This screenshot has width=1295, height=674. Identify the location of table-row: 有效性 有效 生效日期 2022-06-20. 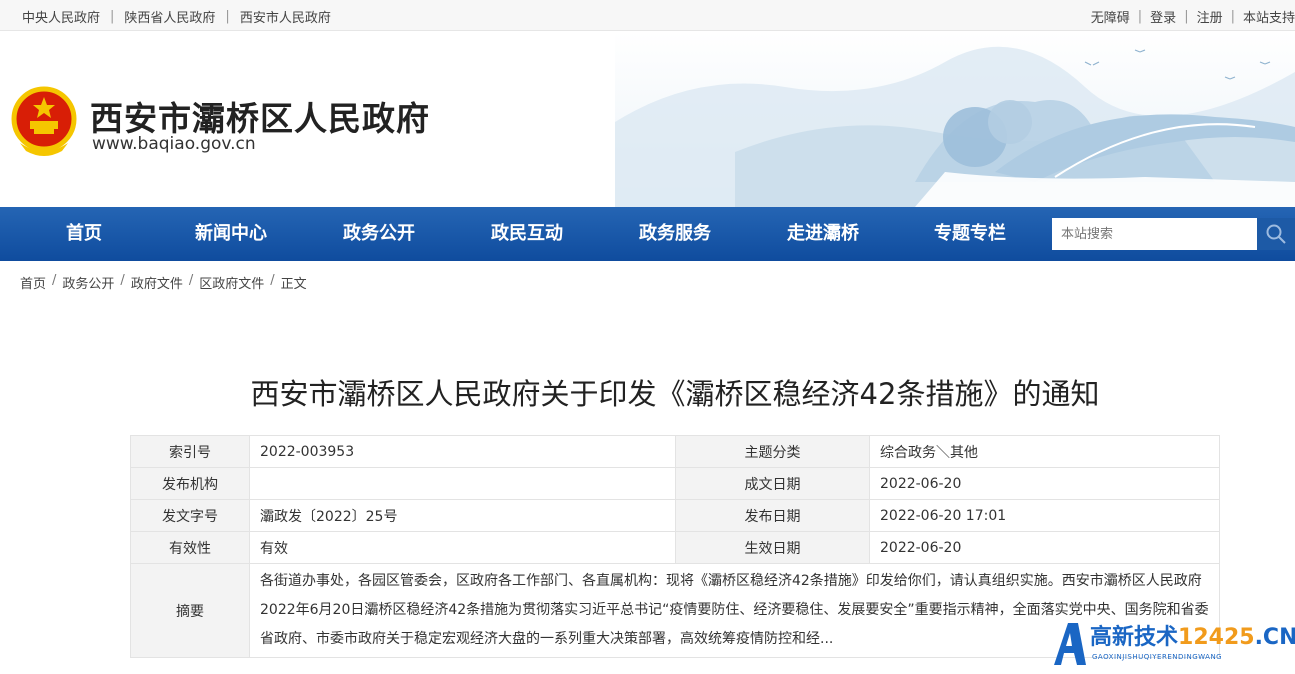
(675, 547).